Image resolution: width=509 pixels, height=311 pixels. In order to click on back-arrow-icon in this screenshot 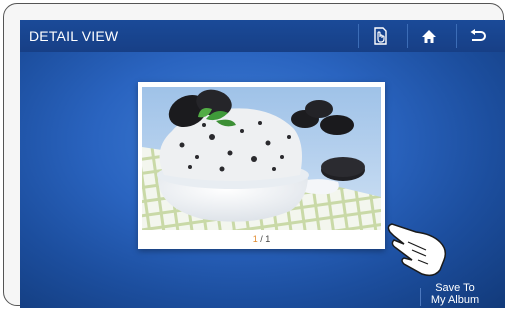, I will do `click(478, 35)`.